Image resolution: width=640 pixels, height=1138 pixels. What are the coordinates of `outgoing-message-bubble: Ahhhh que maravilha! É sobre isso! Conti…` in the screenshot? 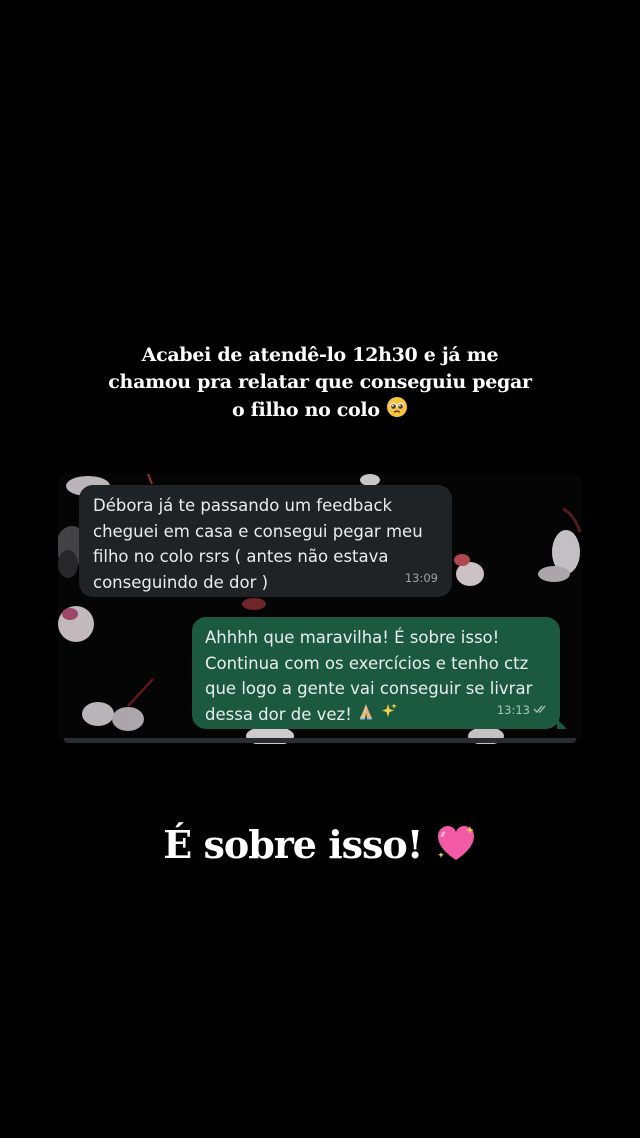 It's located at (379, 673).